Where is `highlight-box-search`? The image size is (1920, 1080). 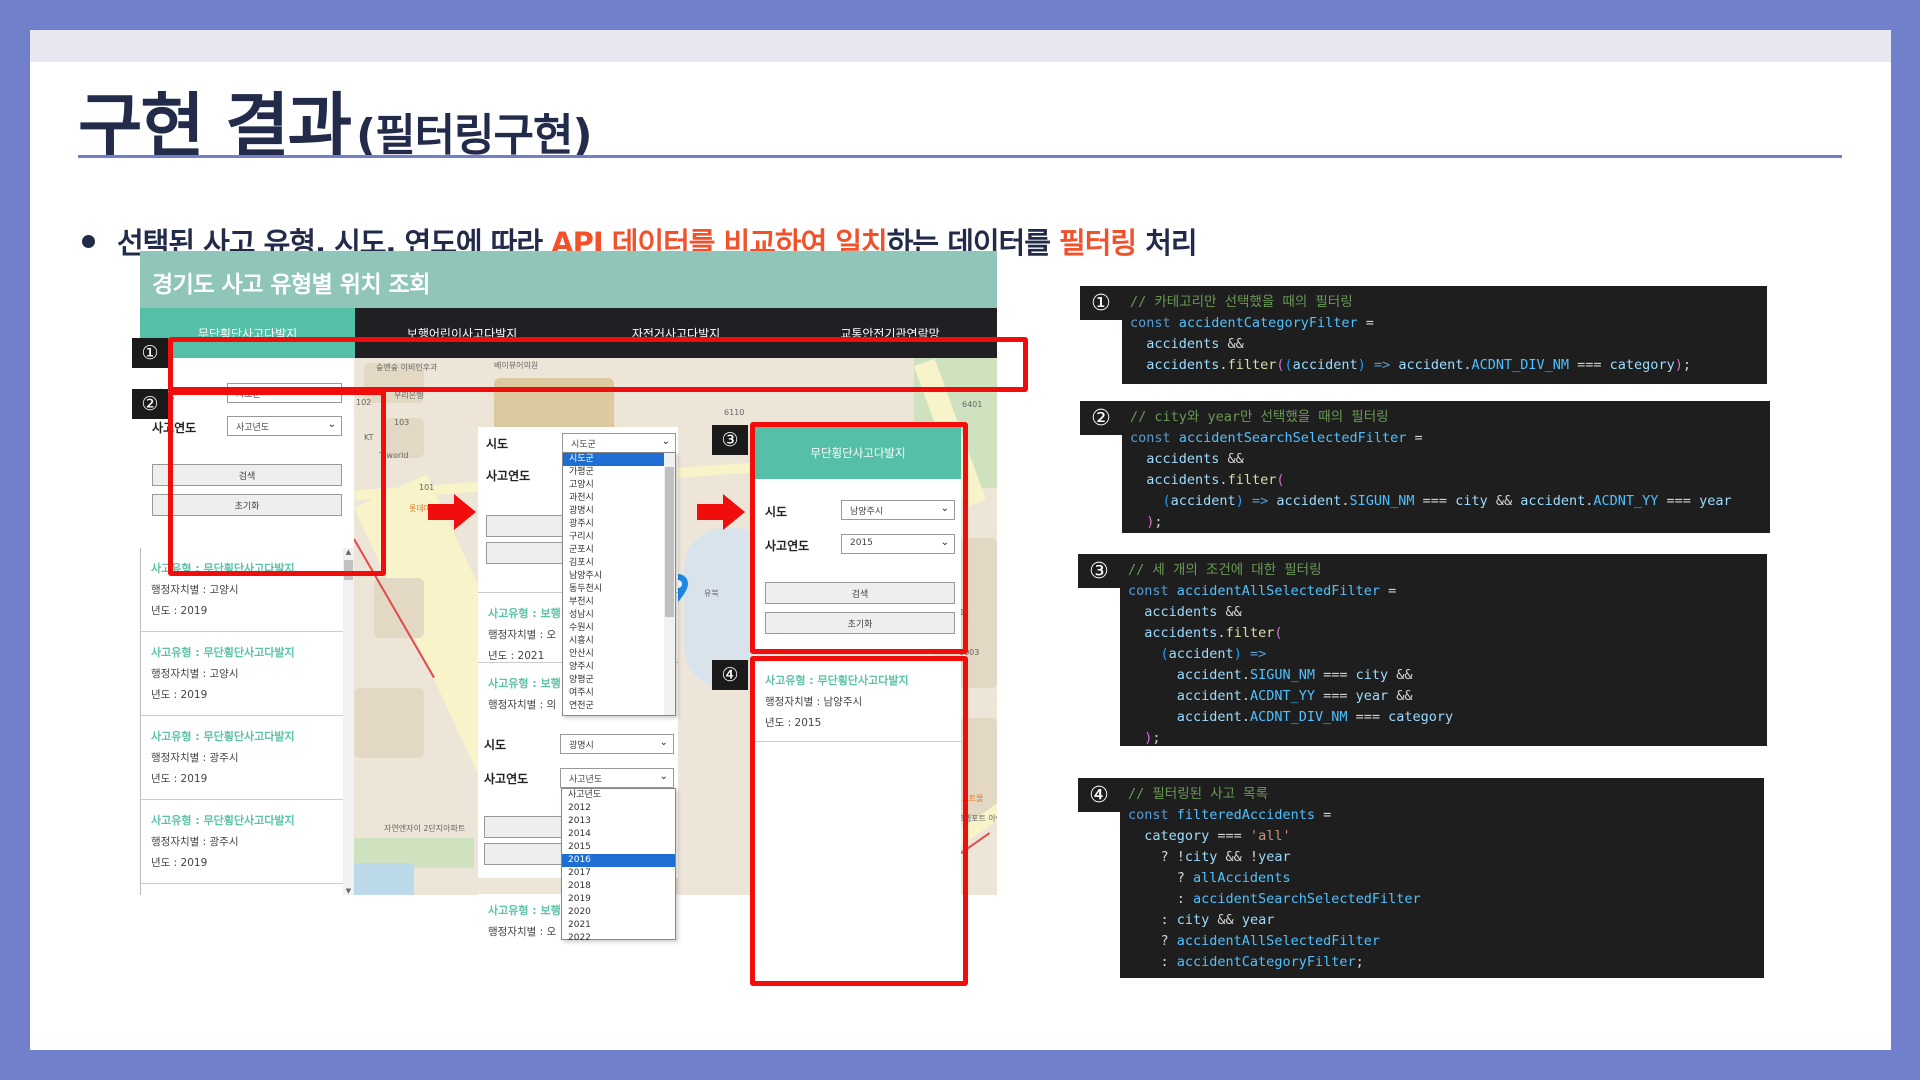
highlight-box-search is located at coordinates (277, 483).